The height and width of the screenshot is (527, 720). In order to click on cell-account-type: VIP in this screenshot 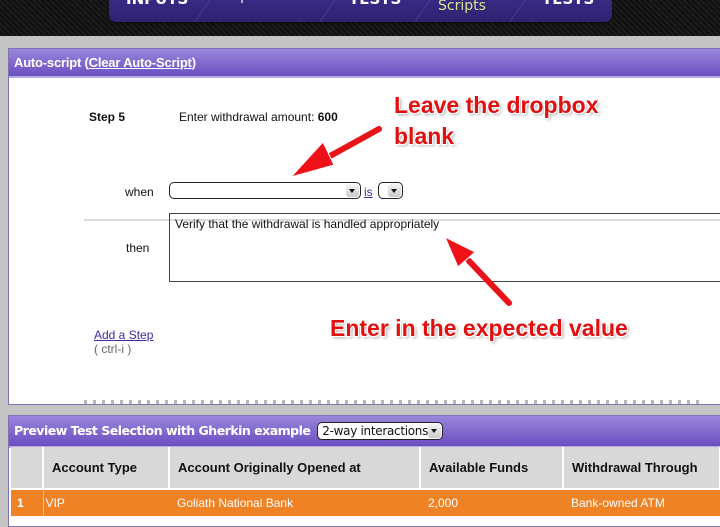, I will do `click(105, 502)`.